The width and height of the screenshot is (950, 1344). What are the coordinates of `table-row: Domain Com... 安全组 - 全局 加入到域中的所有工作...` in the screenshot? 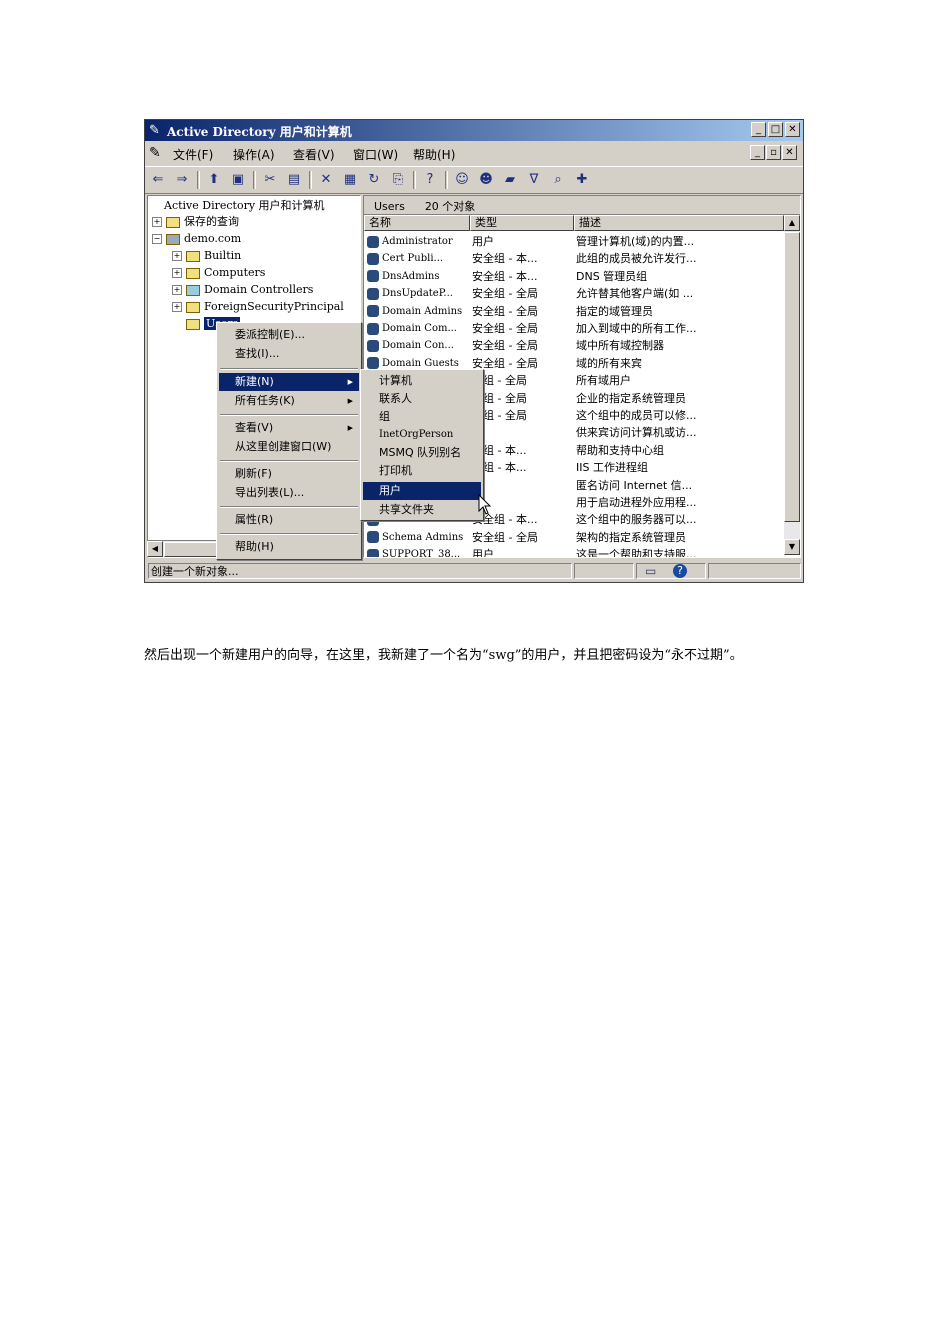 It's located at (574, 328).